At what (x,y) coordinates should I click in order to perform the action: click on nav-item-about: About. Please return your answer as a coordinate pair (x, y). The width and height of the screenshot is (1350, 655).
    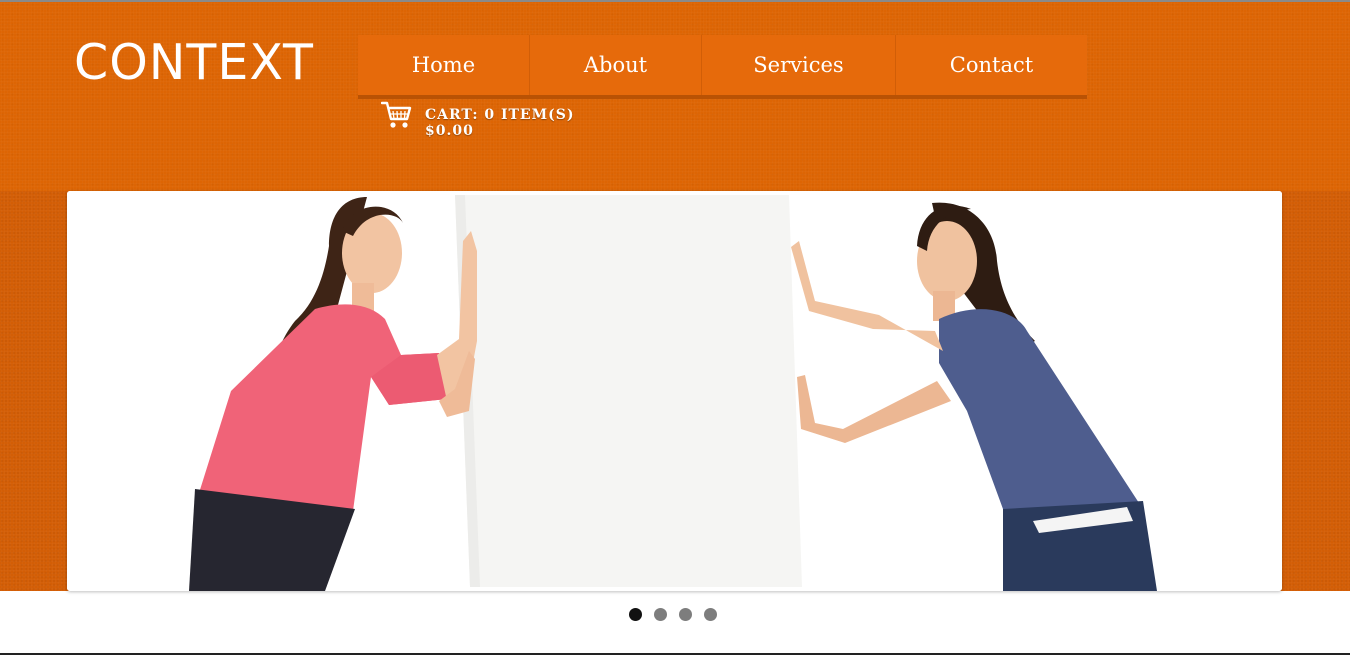
    Looking at the image, I should click on (616, 65).